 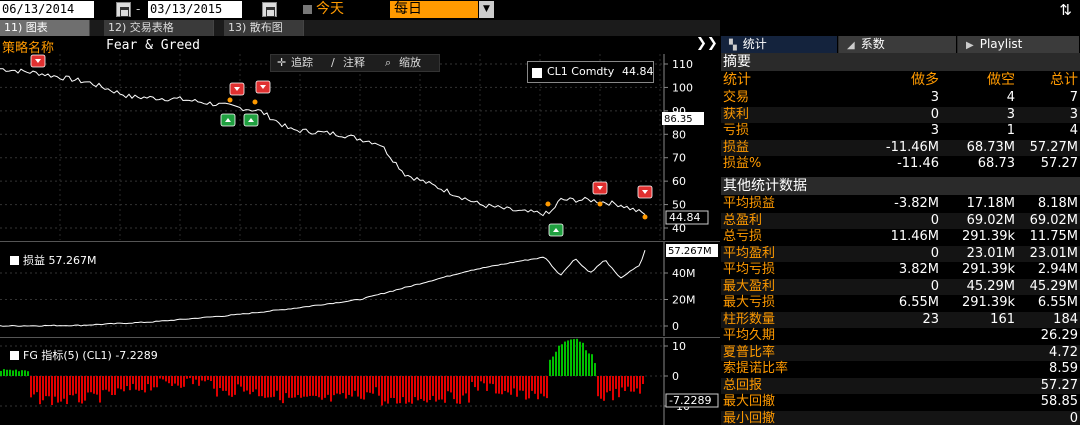 I want to click on strategy-name: Fear & Greed, so click(x=153, y=45).